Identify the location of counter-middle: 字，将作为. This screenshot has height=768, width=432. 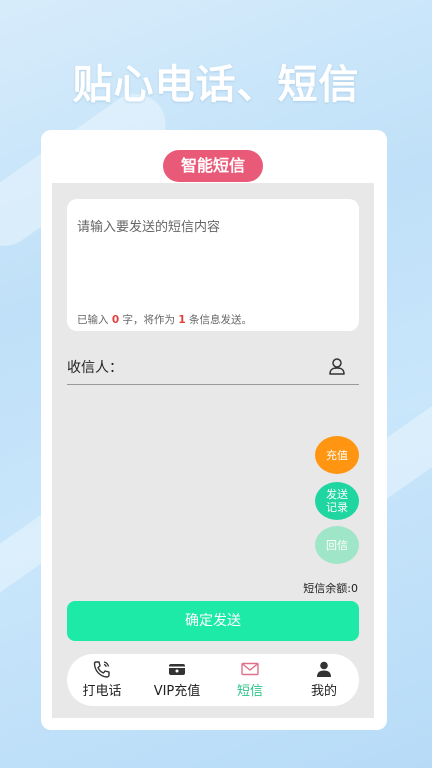
(149, 320).